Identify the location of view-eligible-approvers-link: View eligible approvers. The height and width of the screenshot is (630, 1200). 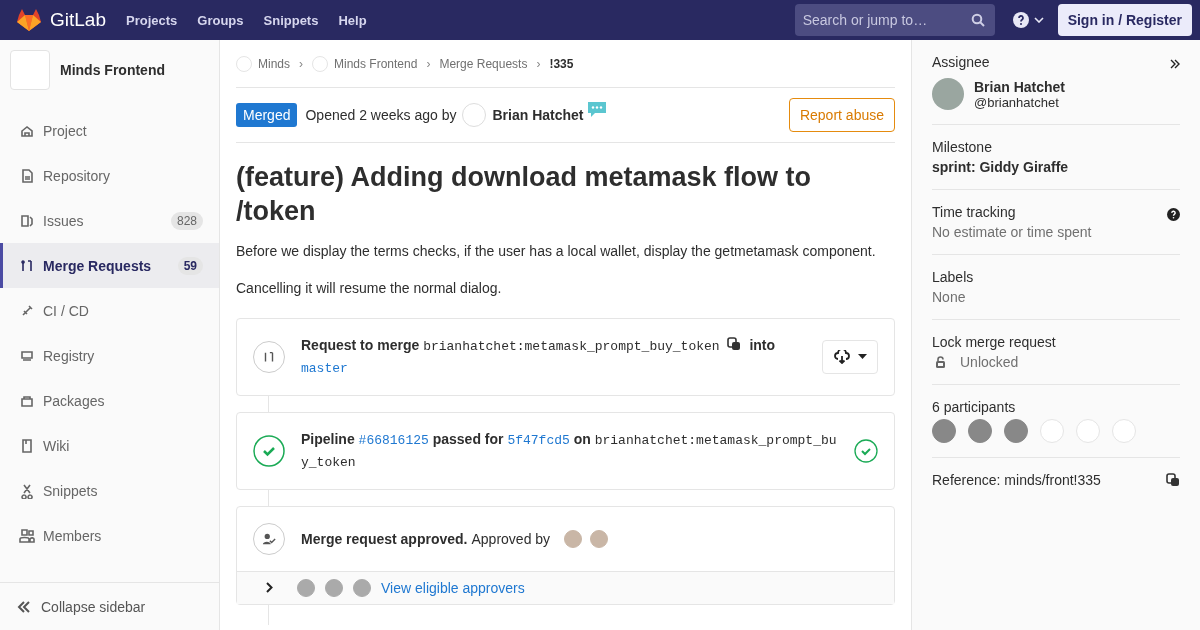
(453, 587).